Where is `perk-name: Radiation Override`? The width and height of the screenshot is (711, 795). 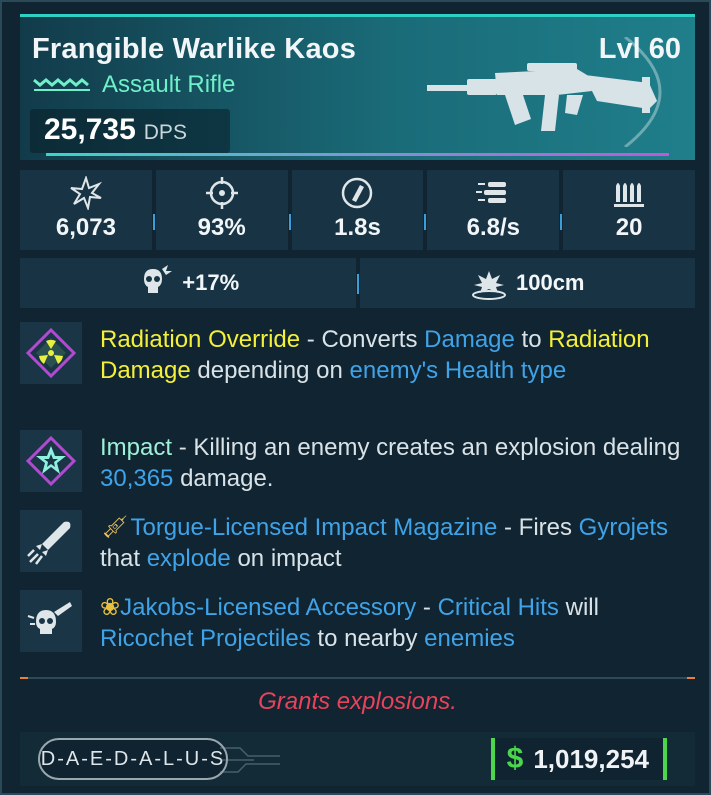
perk-name: Radiation Override is located at coordinates (200, 339).